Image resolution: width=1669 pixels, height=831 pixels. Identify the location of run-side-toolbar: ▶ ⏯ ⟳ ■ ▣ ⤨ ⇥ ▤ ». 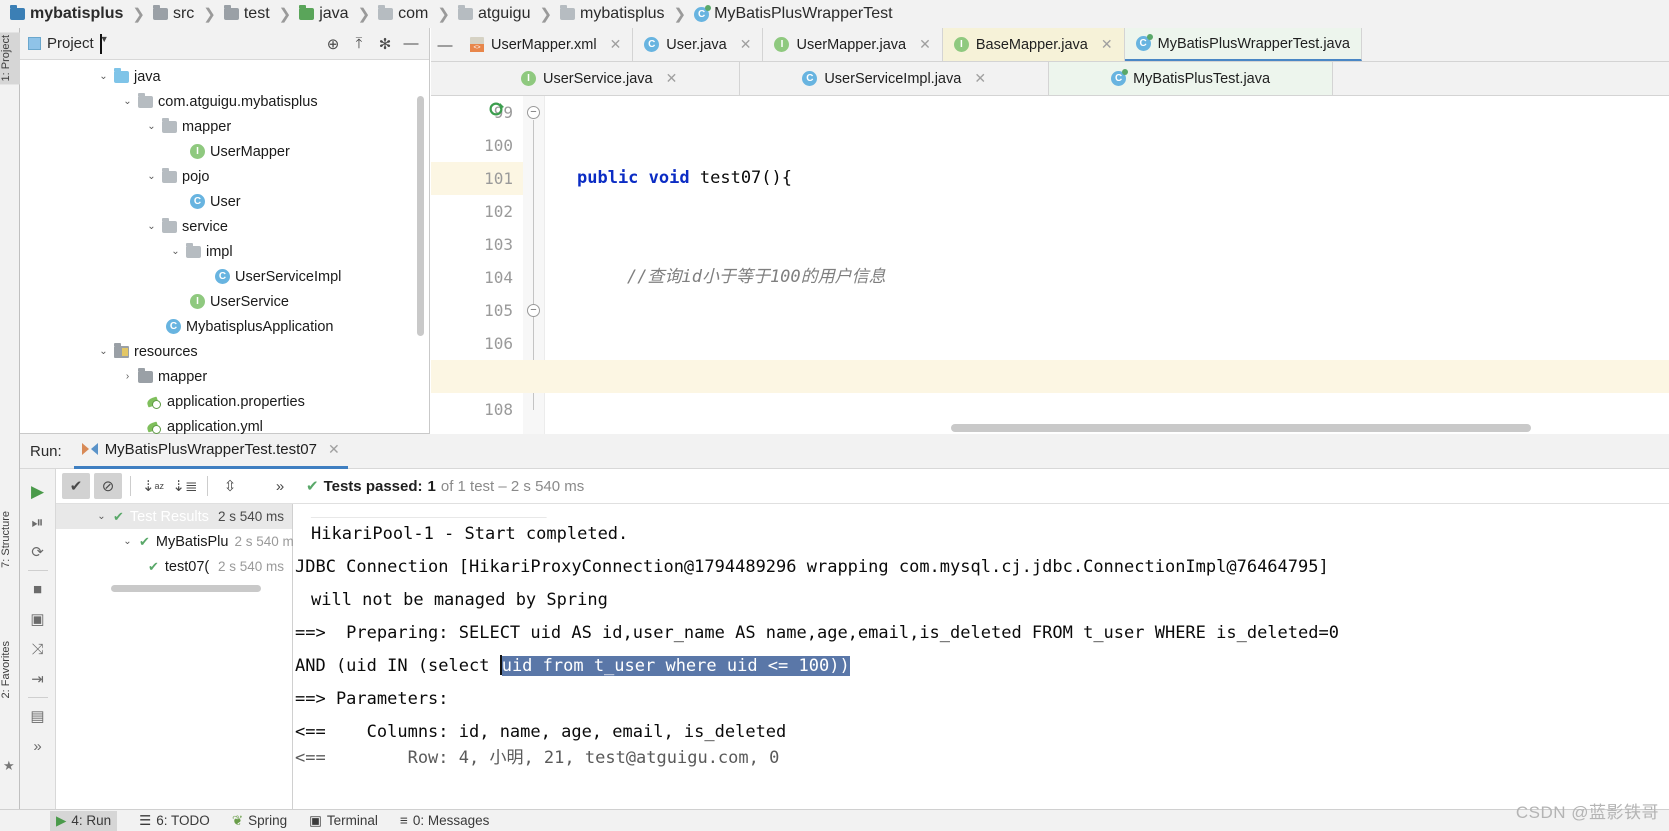
(38, 639).